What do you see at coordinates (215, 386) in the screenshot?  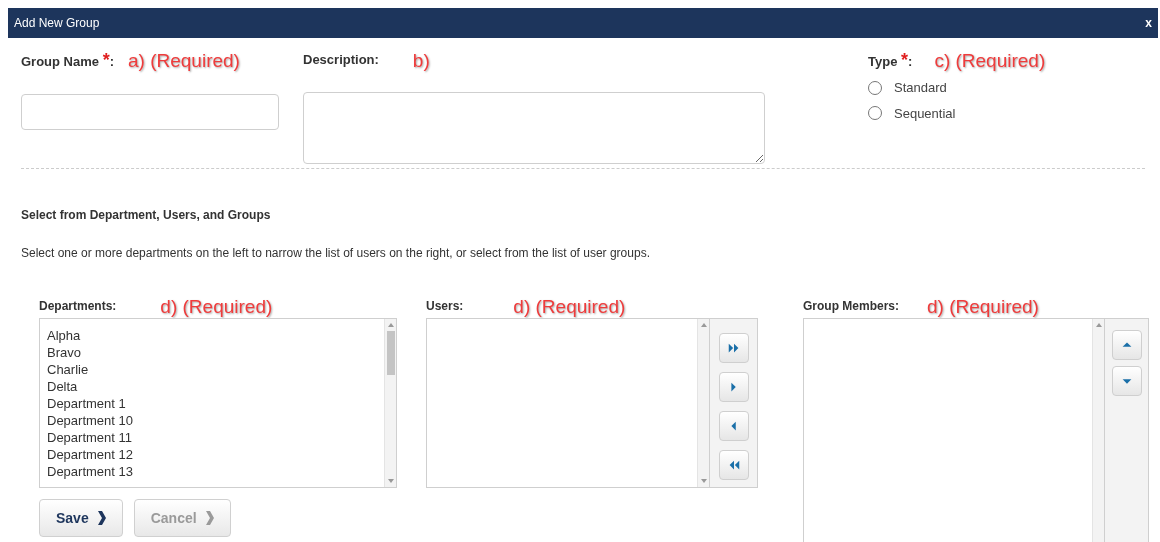 I see `list-item: Delta` at bounding box center [215, 386].